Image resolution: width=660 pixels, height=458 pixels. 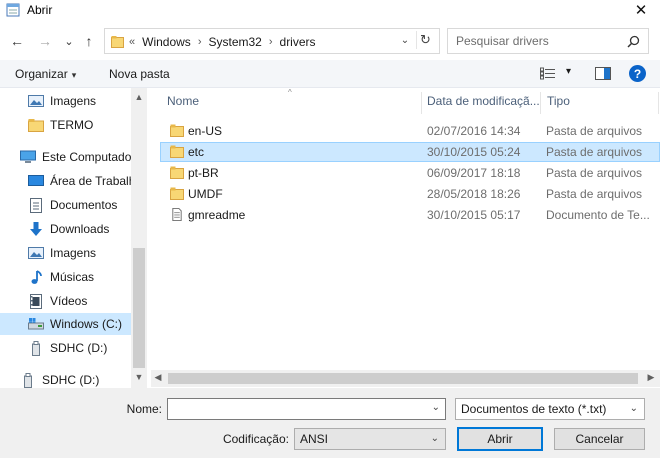 What do you see at coordinates (45, 41) in the screenshot?
I see `forward-button: →` at bounding box center [45, 41].